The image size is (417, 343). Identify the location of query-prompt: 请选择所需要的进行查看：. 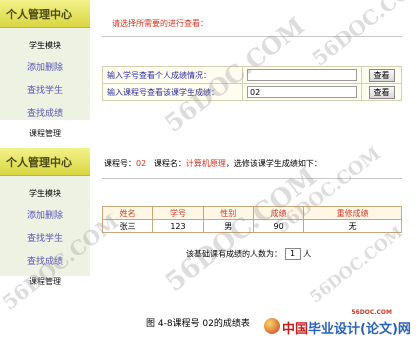
(160, 23).